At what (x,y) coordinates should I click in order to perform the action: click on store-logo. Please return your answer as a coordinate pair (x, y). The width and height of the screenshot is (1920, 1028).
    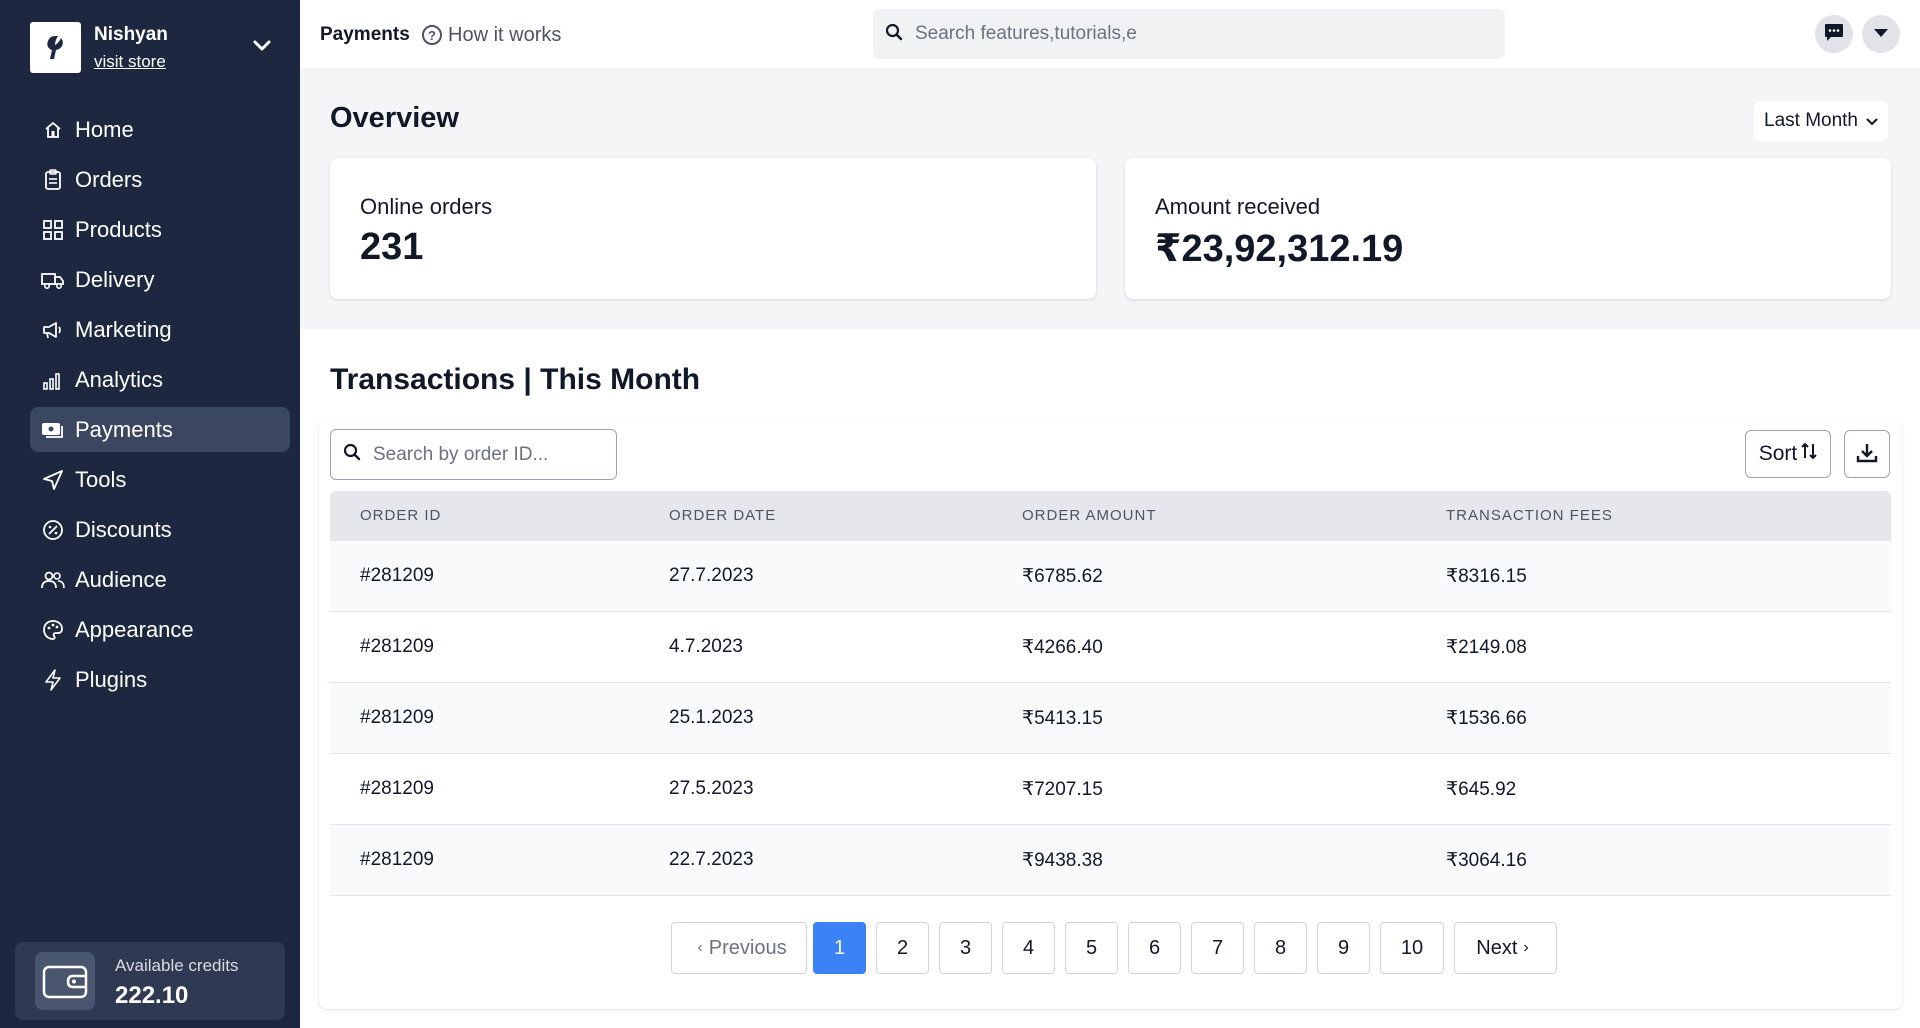
    Looking at the image, I should click on (55, 47).